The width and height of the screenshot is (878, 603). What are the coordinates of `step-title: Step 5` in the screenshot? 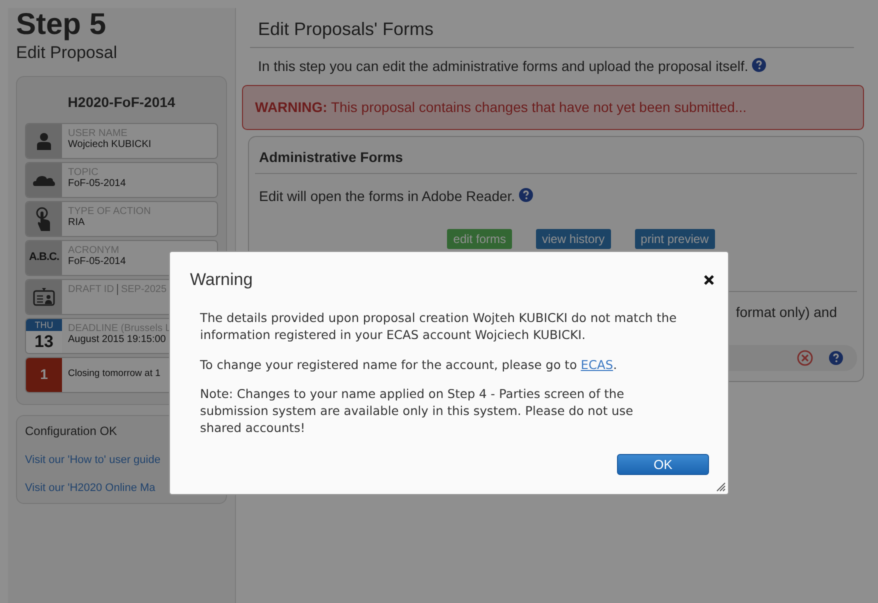 It's located at (62, 25).